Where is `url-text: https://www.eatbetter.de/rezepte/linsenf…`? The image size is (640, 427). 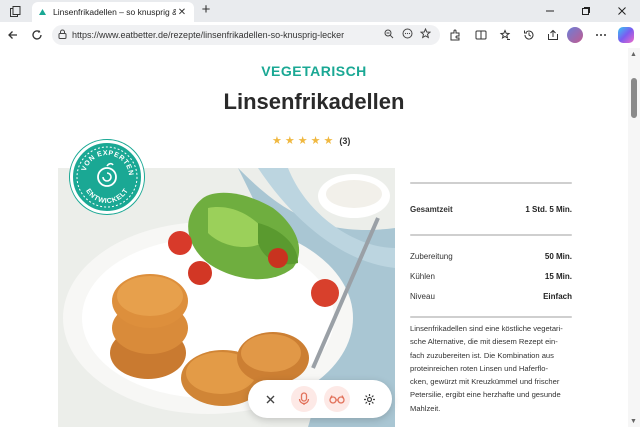 url-text: https://www.eatbetter.de/rezepte/linsenf… is located at coordinates (226, 35).